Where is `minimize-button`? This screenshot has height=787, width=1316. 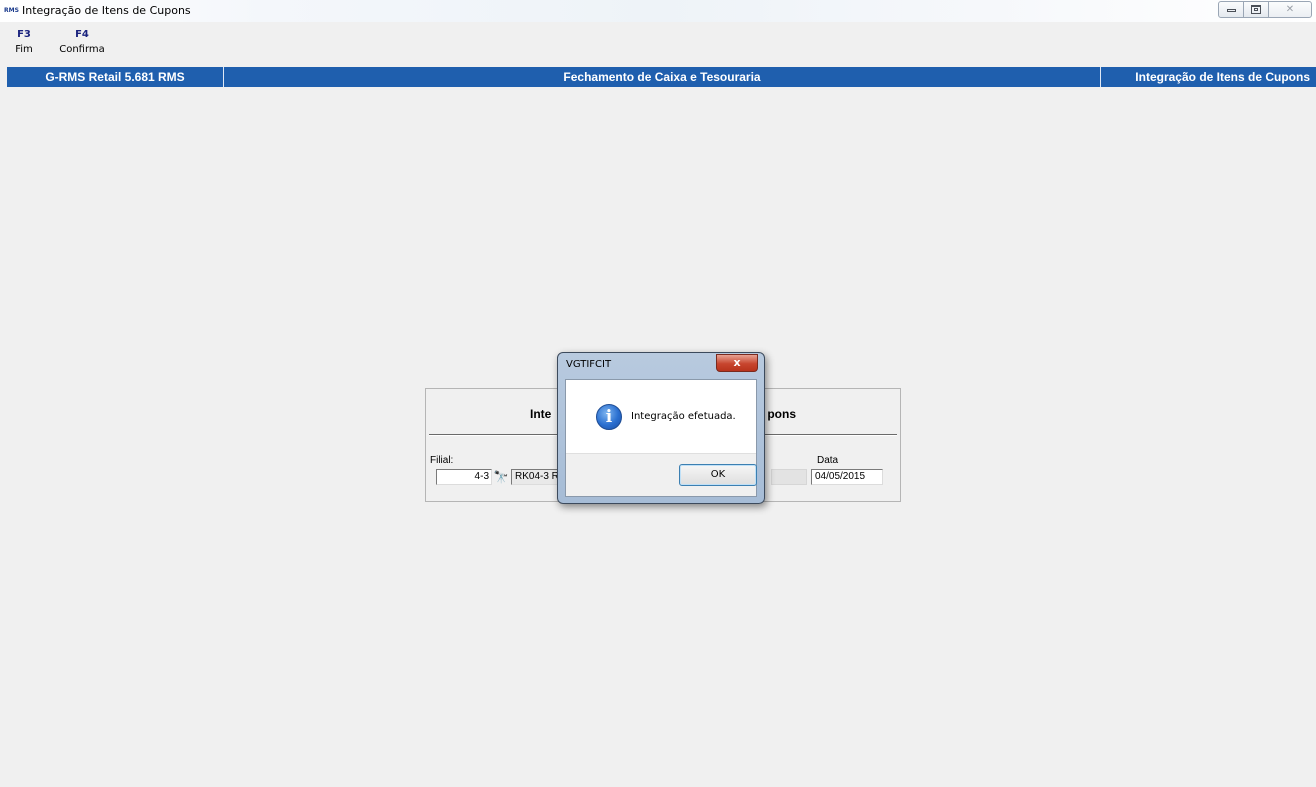
minimize-button is located at coordinates (1231, 9).